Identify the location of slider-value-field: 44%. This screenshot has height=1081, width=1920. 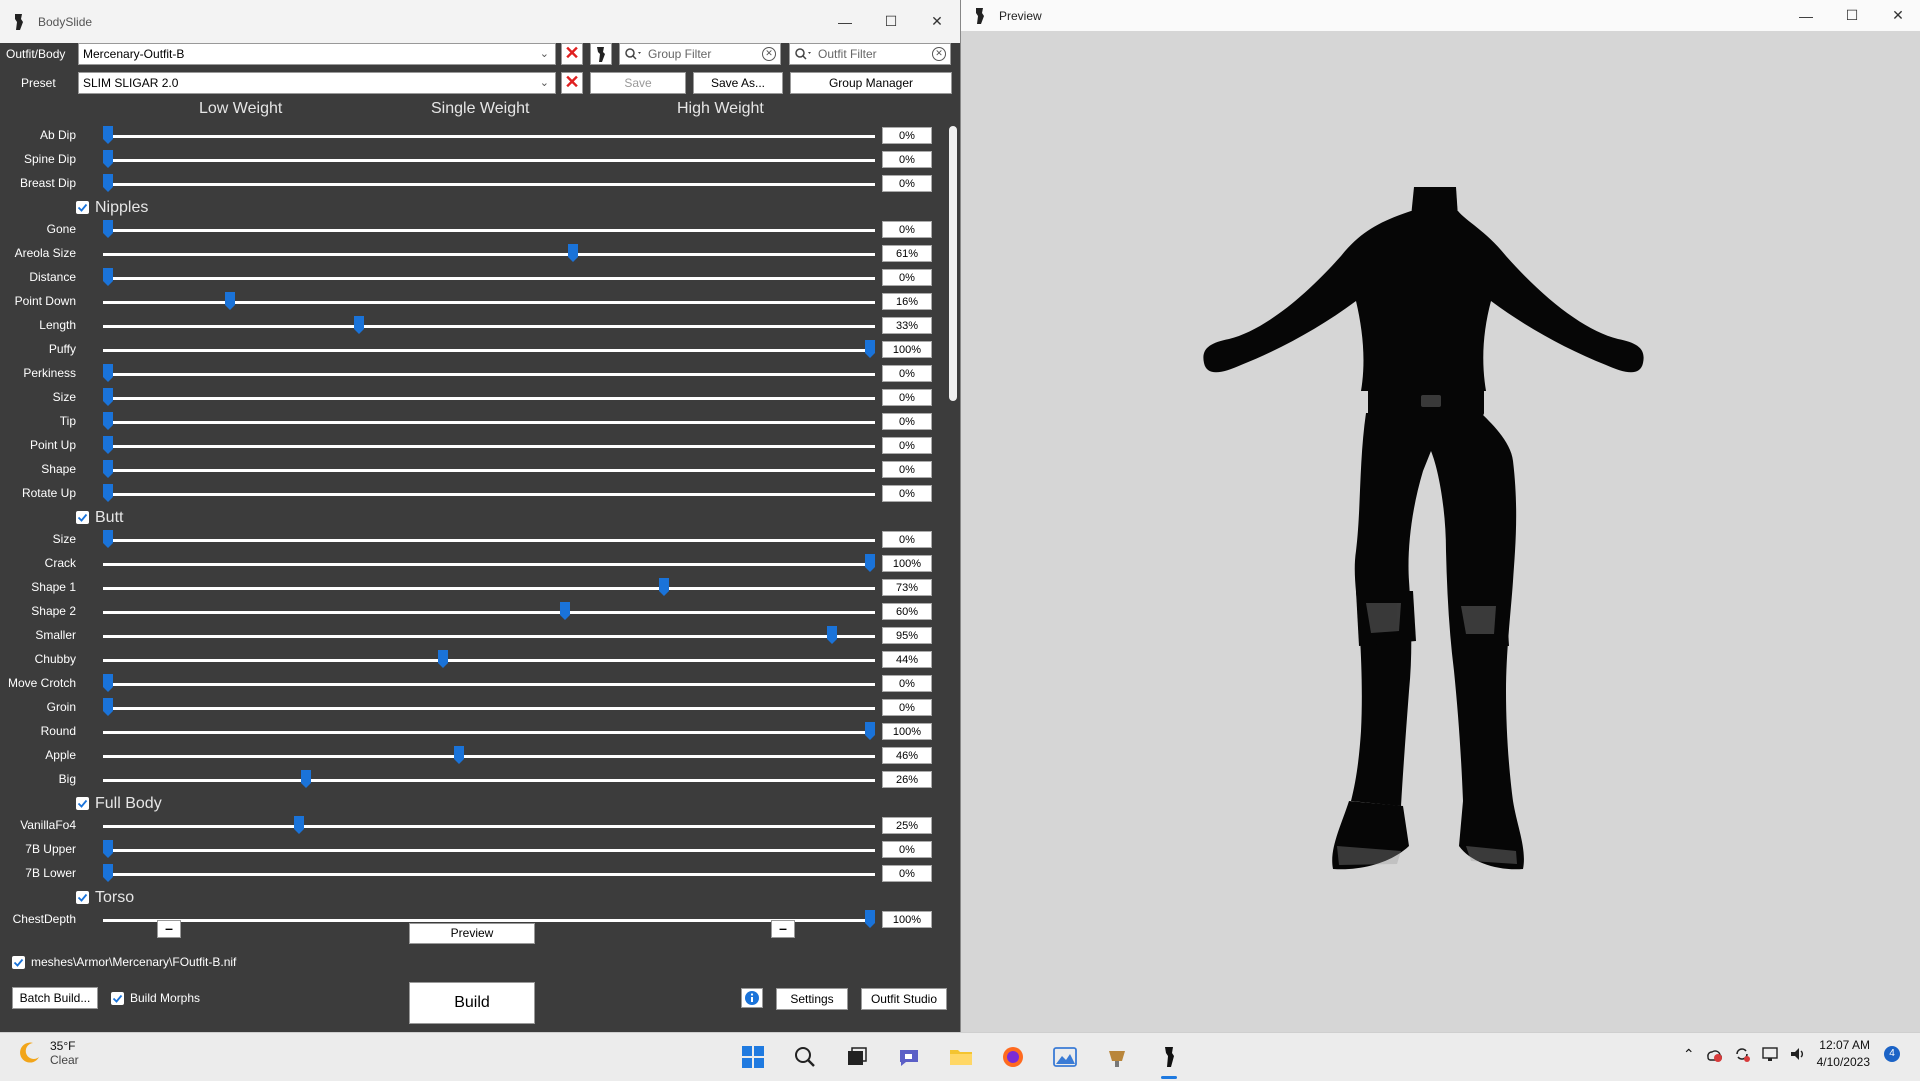
(907, 659).